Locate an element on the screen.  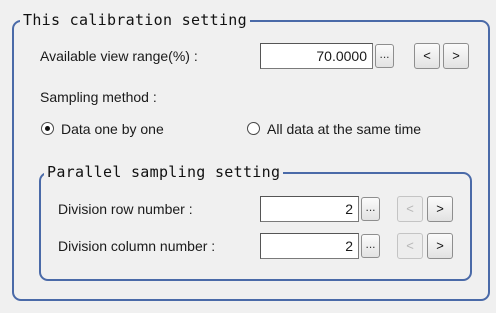
calibration-setting-title: This calibration setting is located at coordinates (135, 20).